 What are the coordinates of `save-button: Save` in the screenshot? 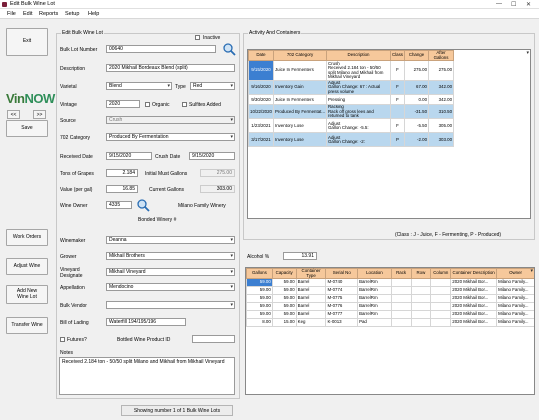 It's located at (27, 128).